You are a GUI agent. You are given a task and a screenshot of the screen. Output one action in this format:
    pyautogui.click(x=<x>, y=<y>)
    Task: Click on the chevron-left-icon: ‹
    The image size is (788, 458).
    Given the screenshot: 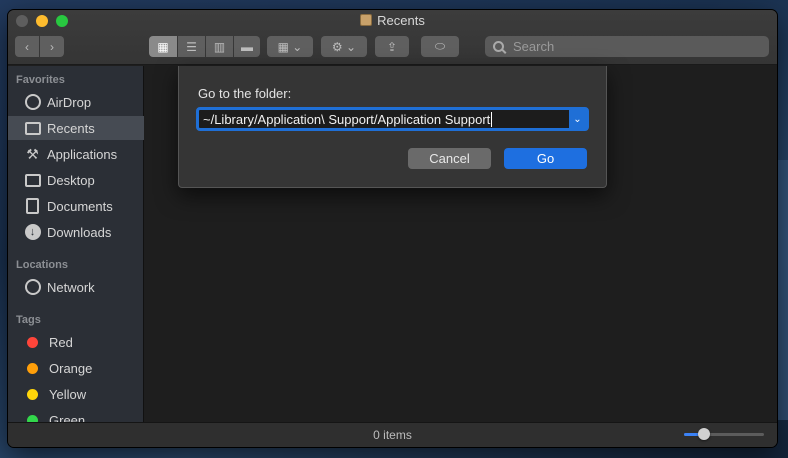 What is the action you would take?
    pyautogui.click(x=27, y=46)
    